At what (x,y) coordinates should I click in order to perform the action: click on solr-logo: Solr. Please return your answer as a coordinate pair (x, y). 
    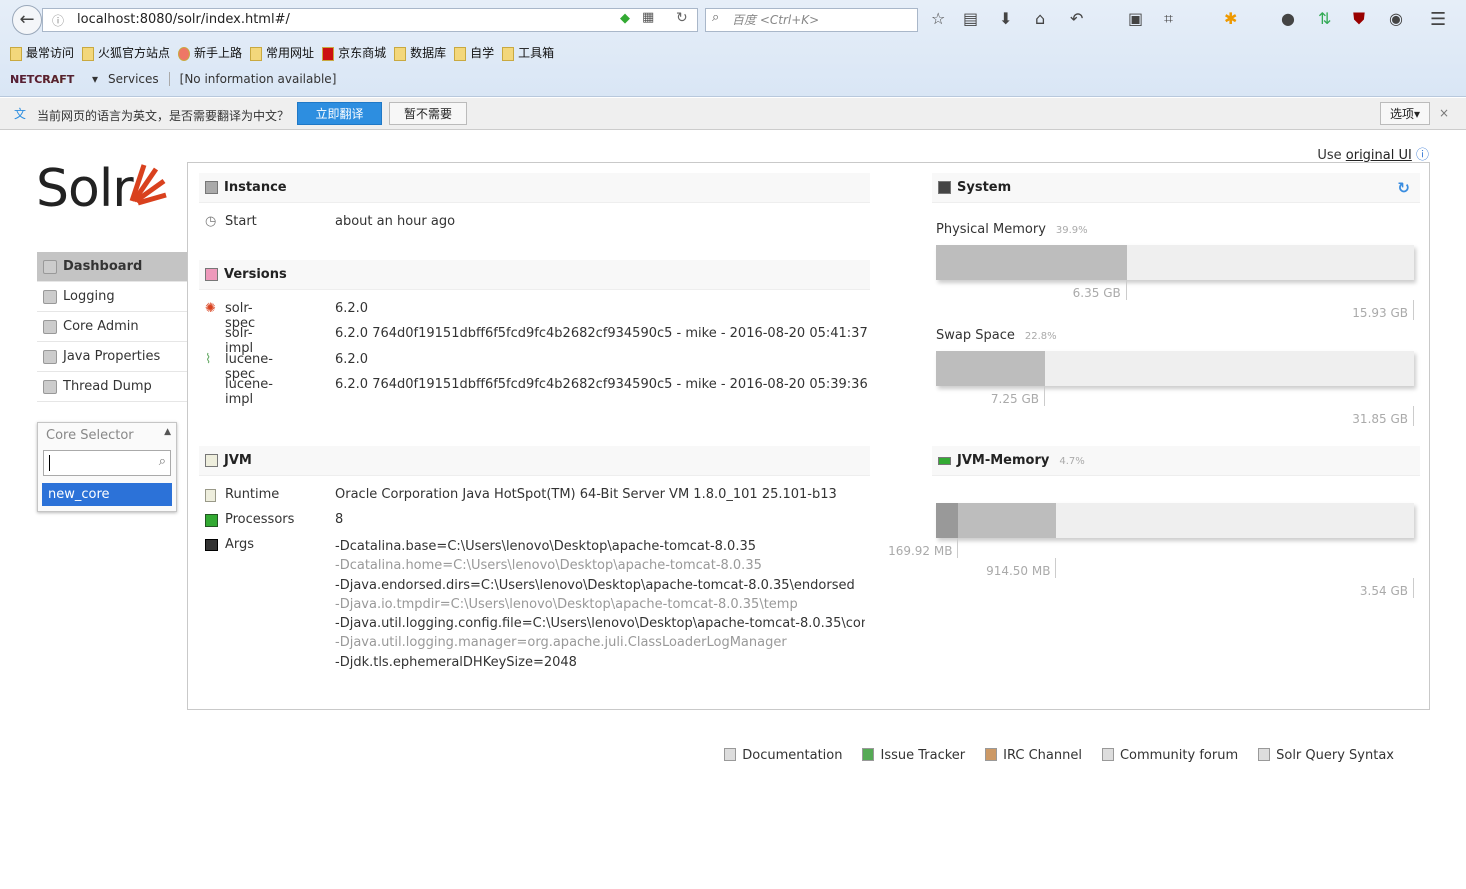
    Looking at the image, I should click on (85, 189).